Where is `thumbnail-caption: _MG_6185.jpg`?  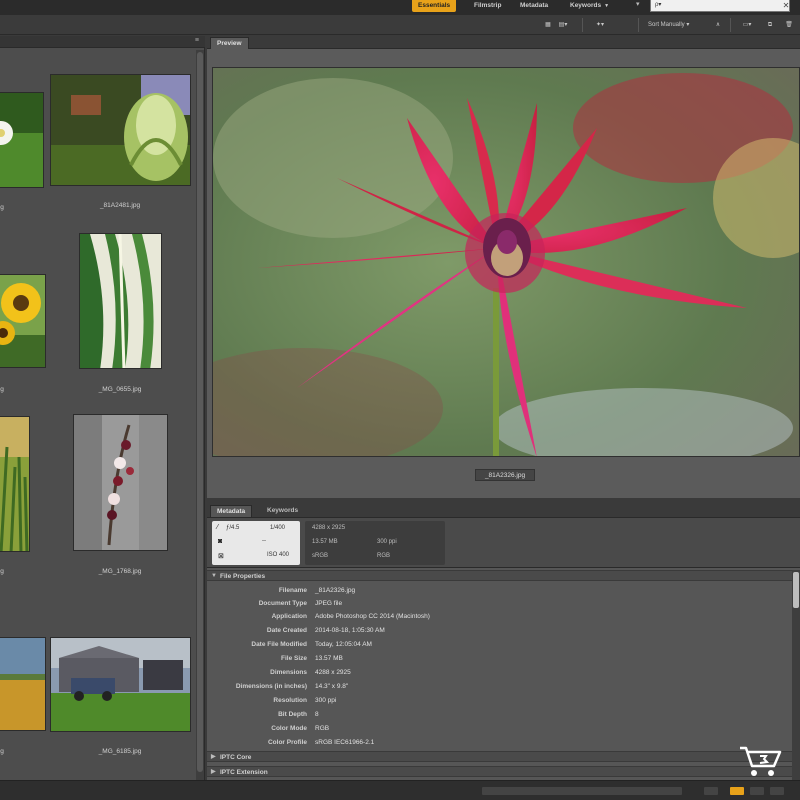
thumbnail-caption: _MG_6185.jpg is located at coordinates (120, 751).